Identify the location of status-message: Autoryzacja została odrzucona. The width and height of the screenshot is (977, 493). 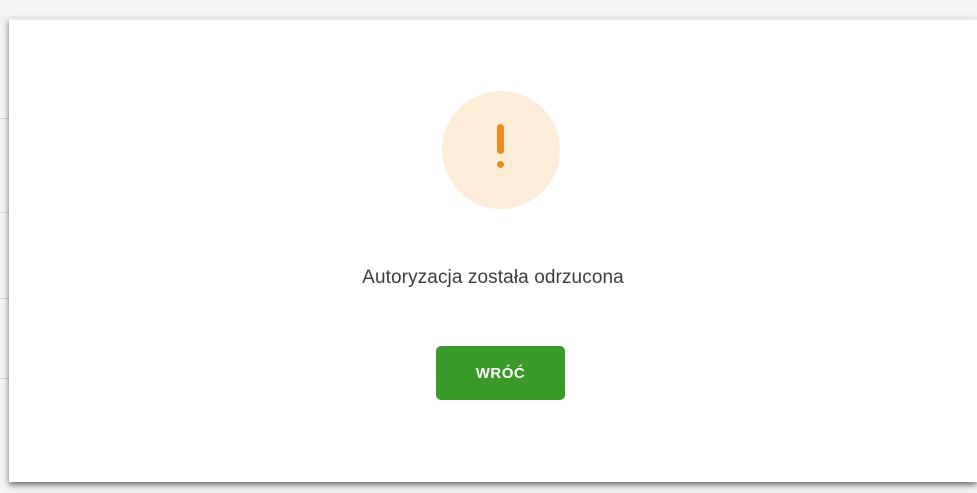
(493, 277).